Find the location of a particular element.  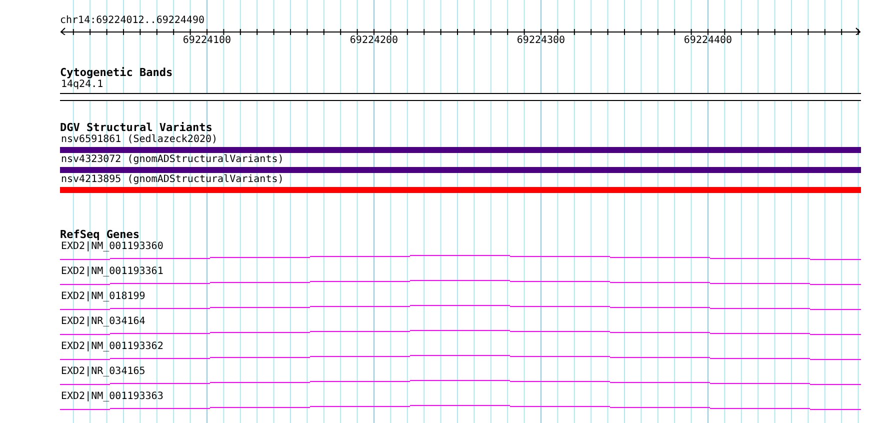

band-label: 14q24.1 is located at coordinates (82, 85).